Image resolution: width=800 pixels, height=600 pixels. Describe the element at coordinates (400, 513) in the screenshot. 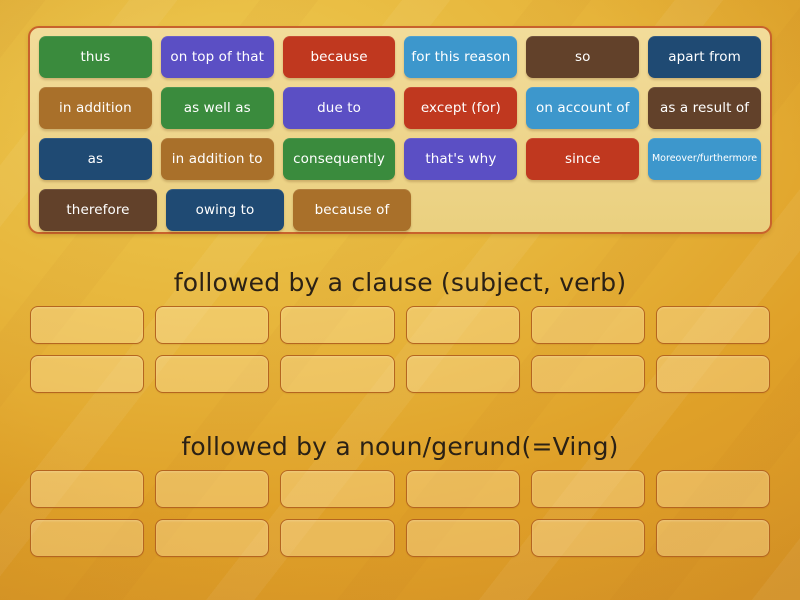

I see `drop-zone-group-noun` at that location.